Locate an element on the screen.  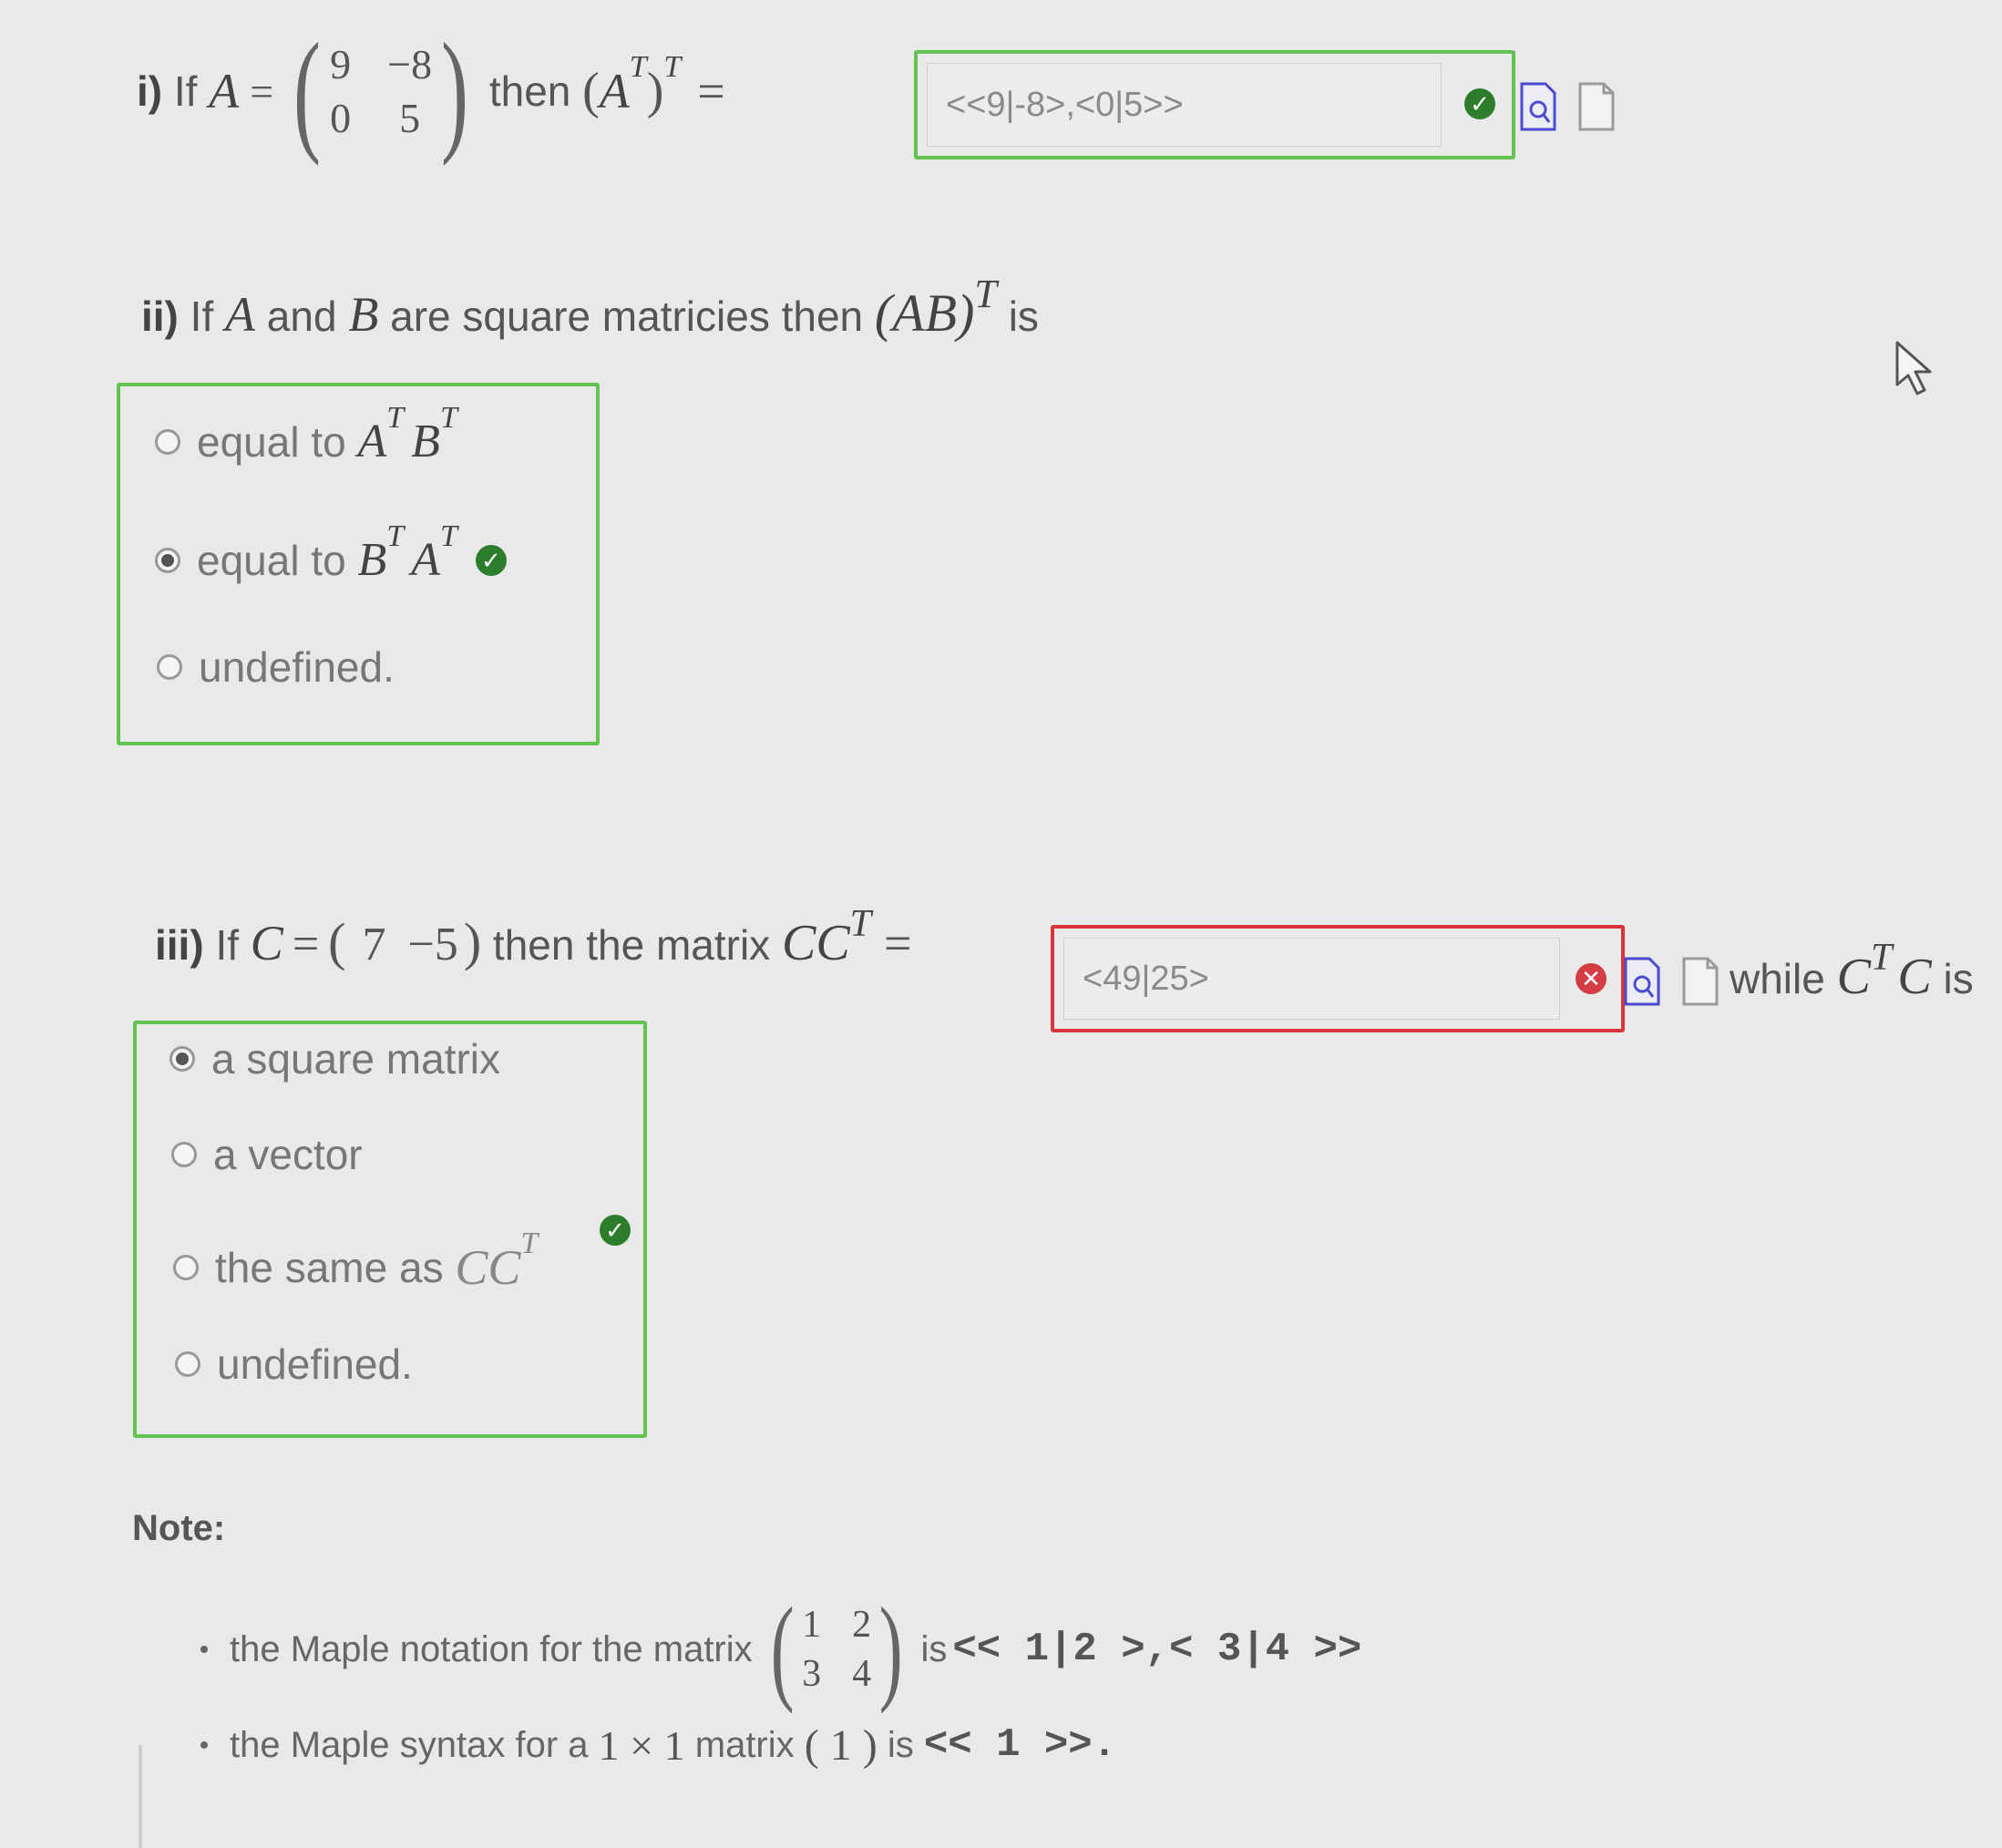
q2-rest: are square matricies then is located at coordinates (627, 316).